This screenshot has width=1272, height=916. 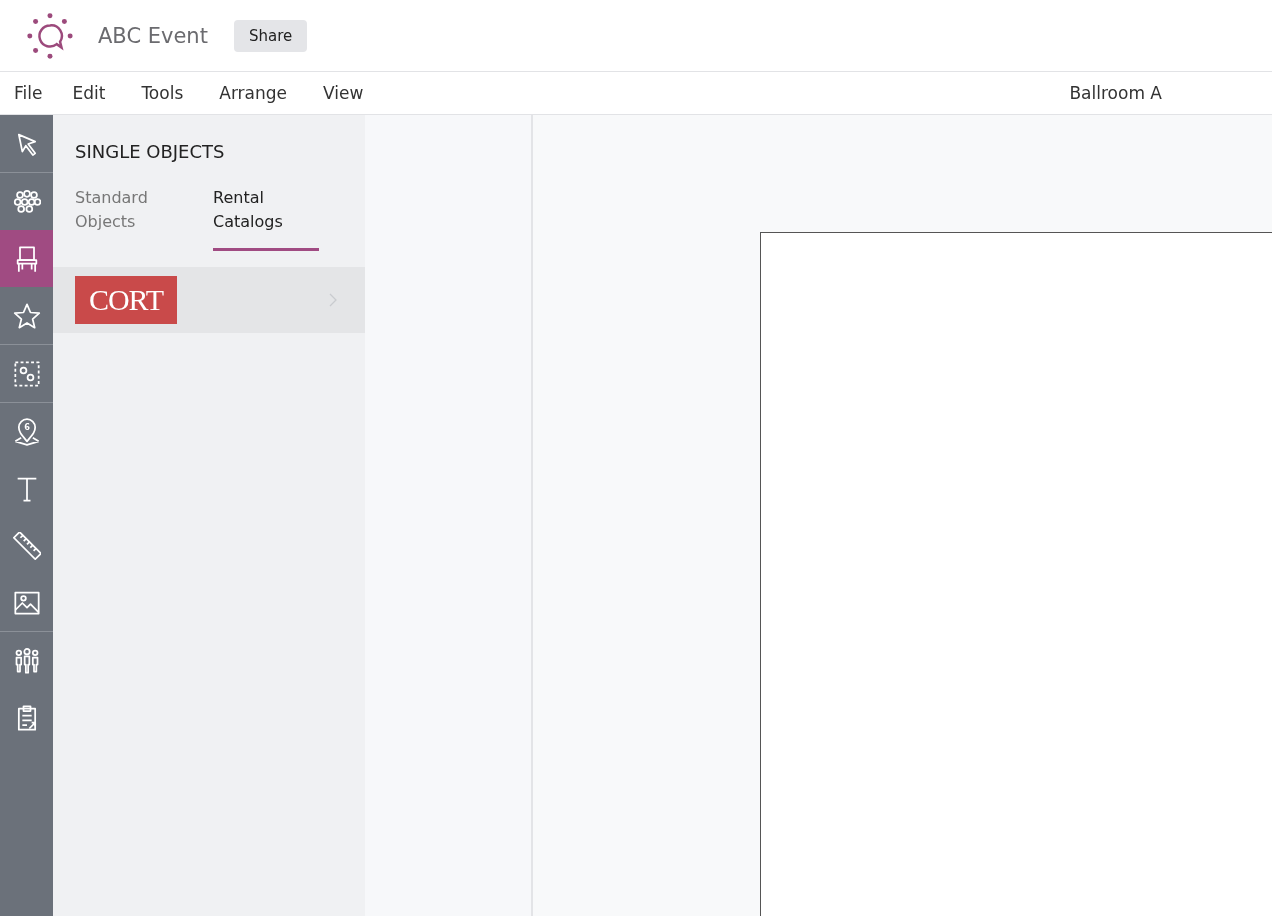 I want to click on panel-tab: Rental Catalogs, so click(x=266, y=218).